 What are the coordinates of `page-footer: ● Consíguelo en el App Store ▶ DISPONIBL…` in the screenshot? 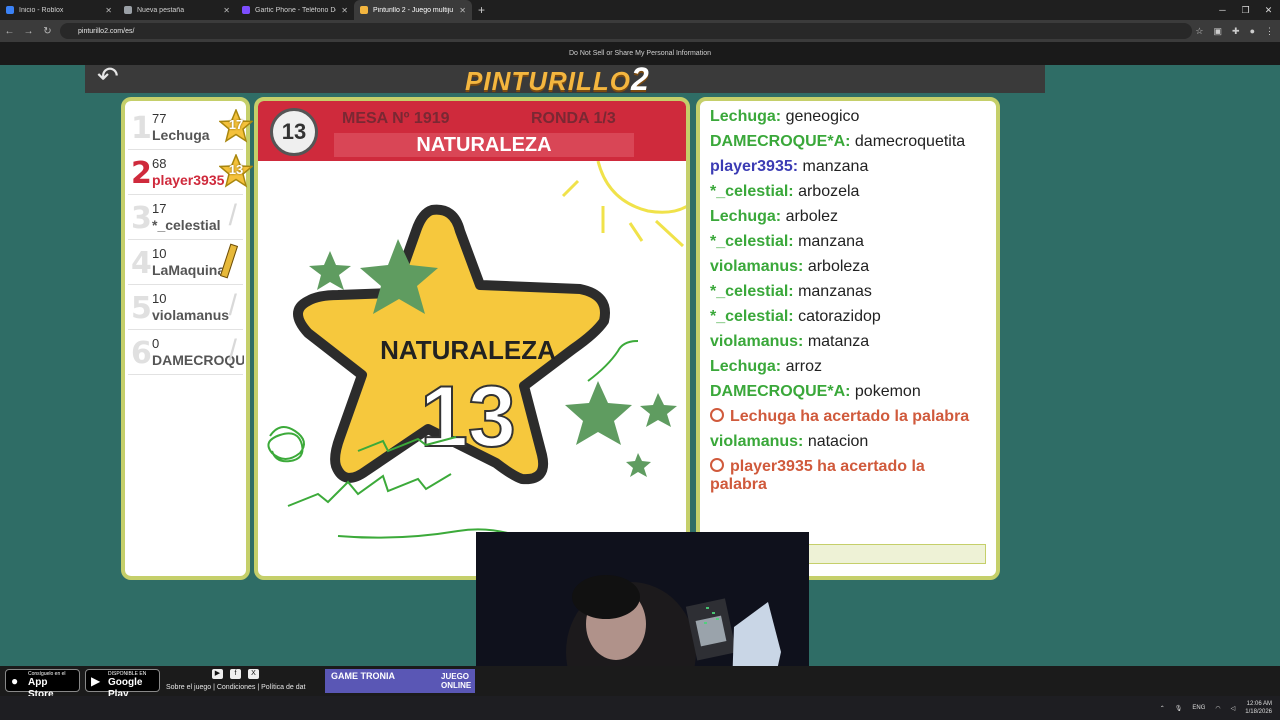 It's located at (640, 683).